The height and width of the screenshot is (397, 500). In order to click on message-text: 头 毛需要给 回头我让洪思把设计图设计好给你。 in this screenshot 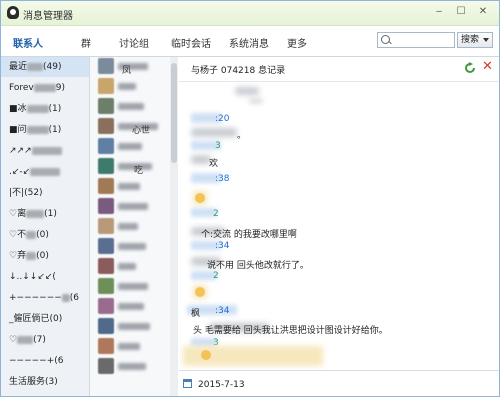, I will do `click(290, 331)`.